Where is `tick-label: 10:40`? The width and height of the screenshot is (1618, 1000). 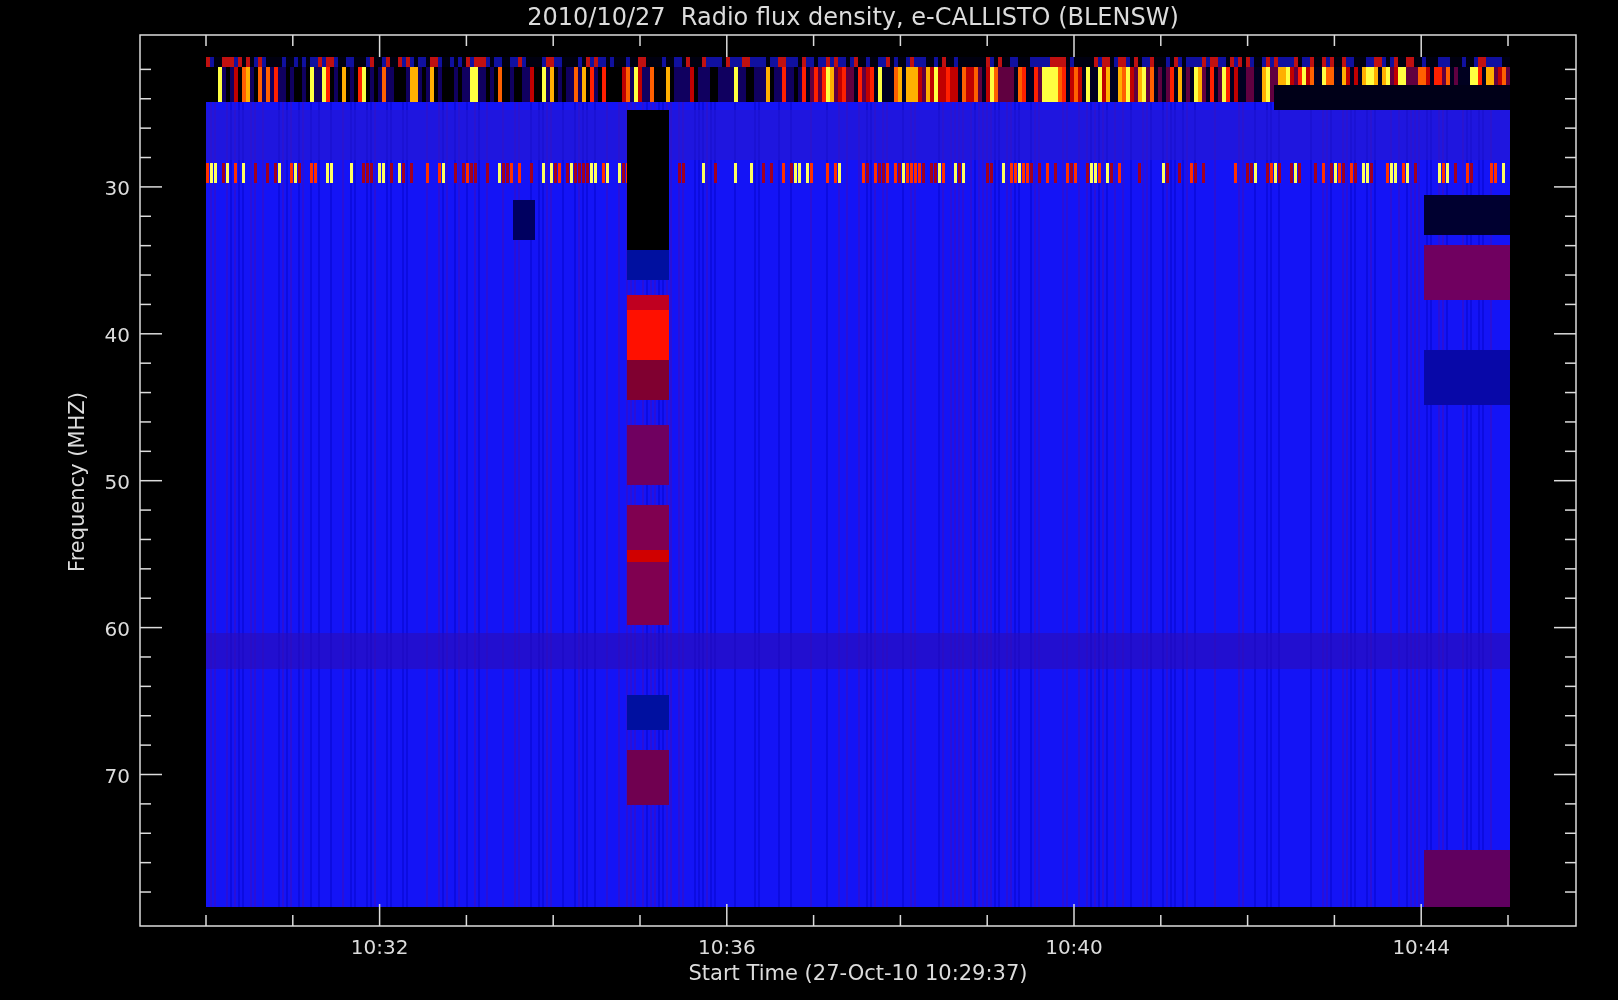 tick-label: 10:40 is located at coordinates (1074, 947).